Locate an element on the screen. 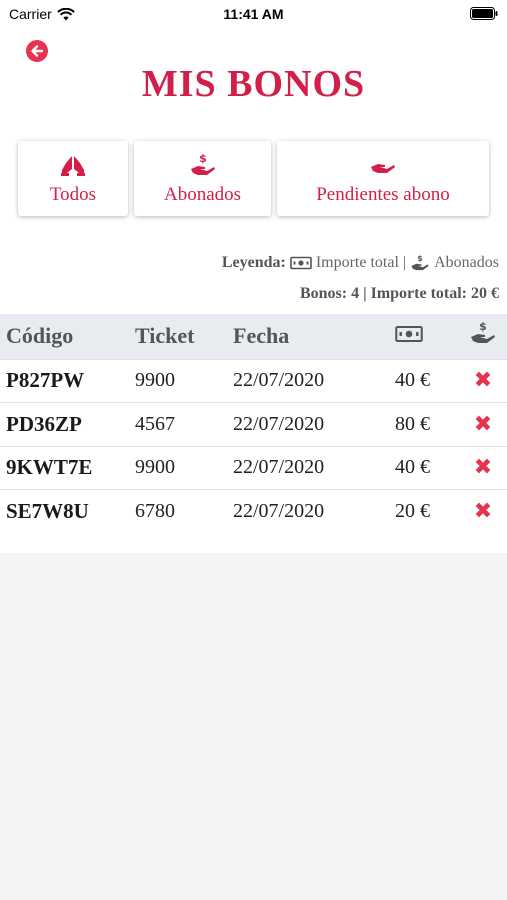 This screenshot has width=507, height=900. filter-abonados-label: Abonados is located at coordinates (202, 194).